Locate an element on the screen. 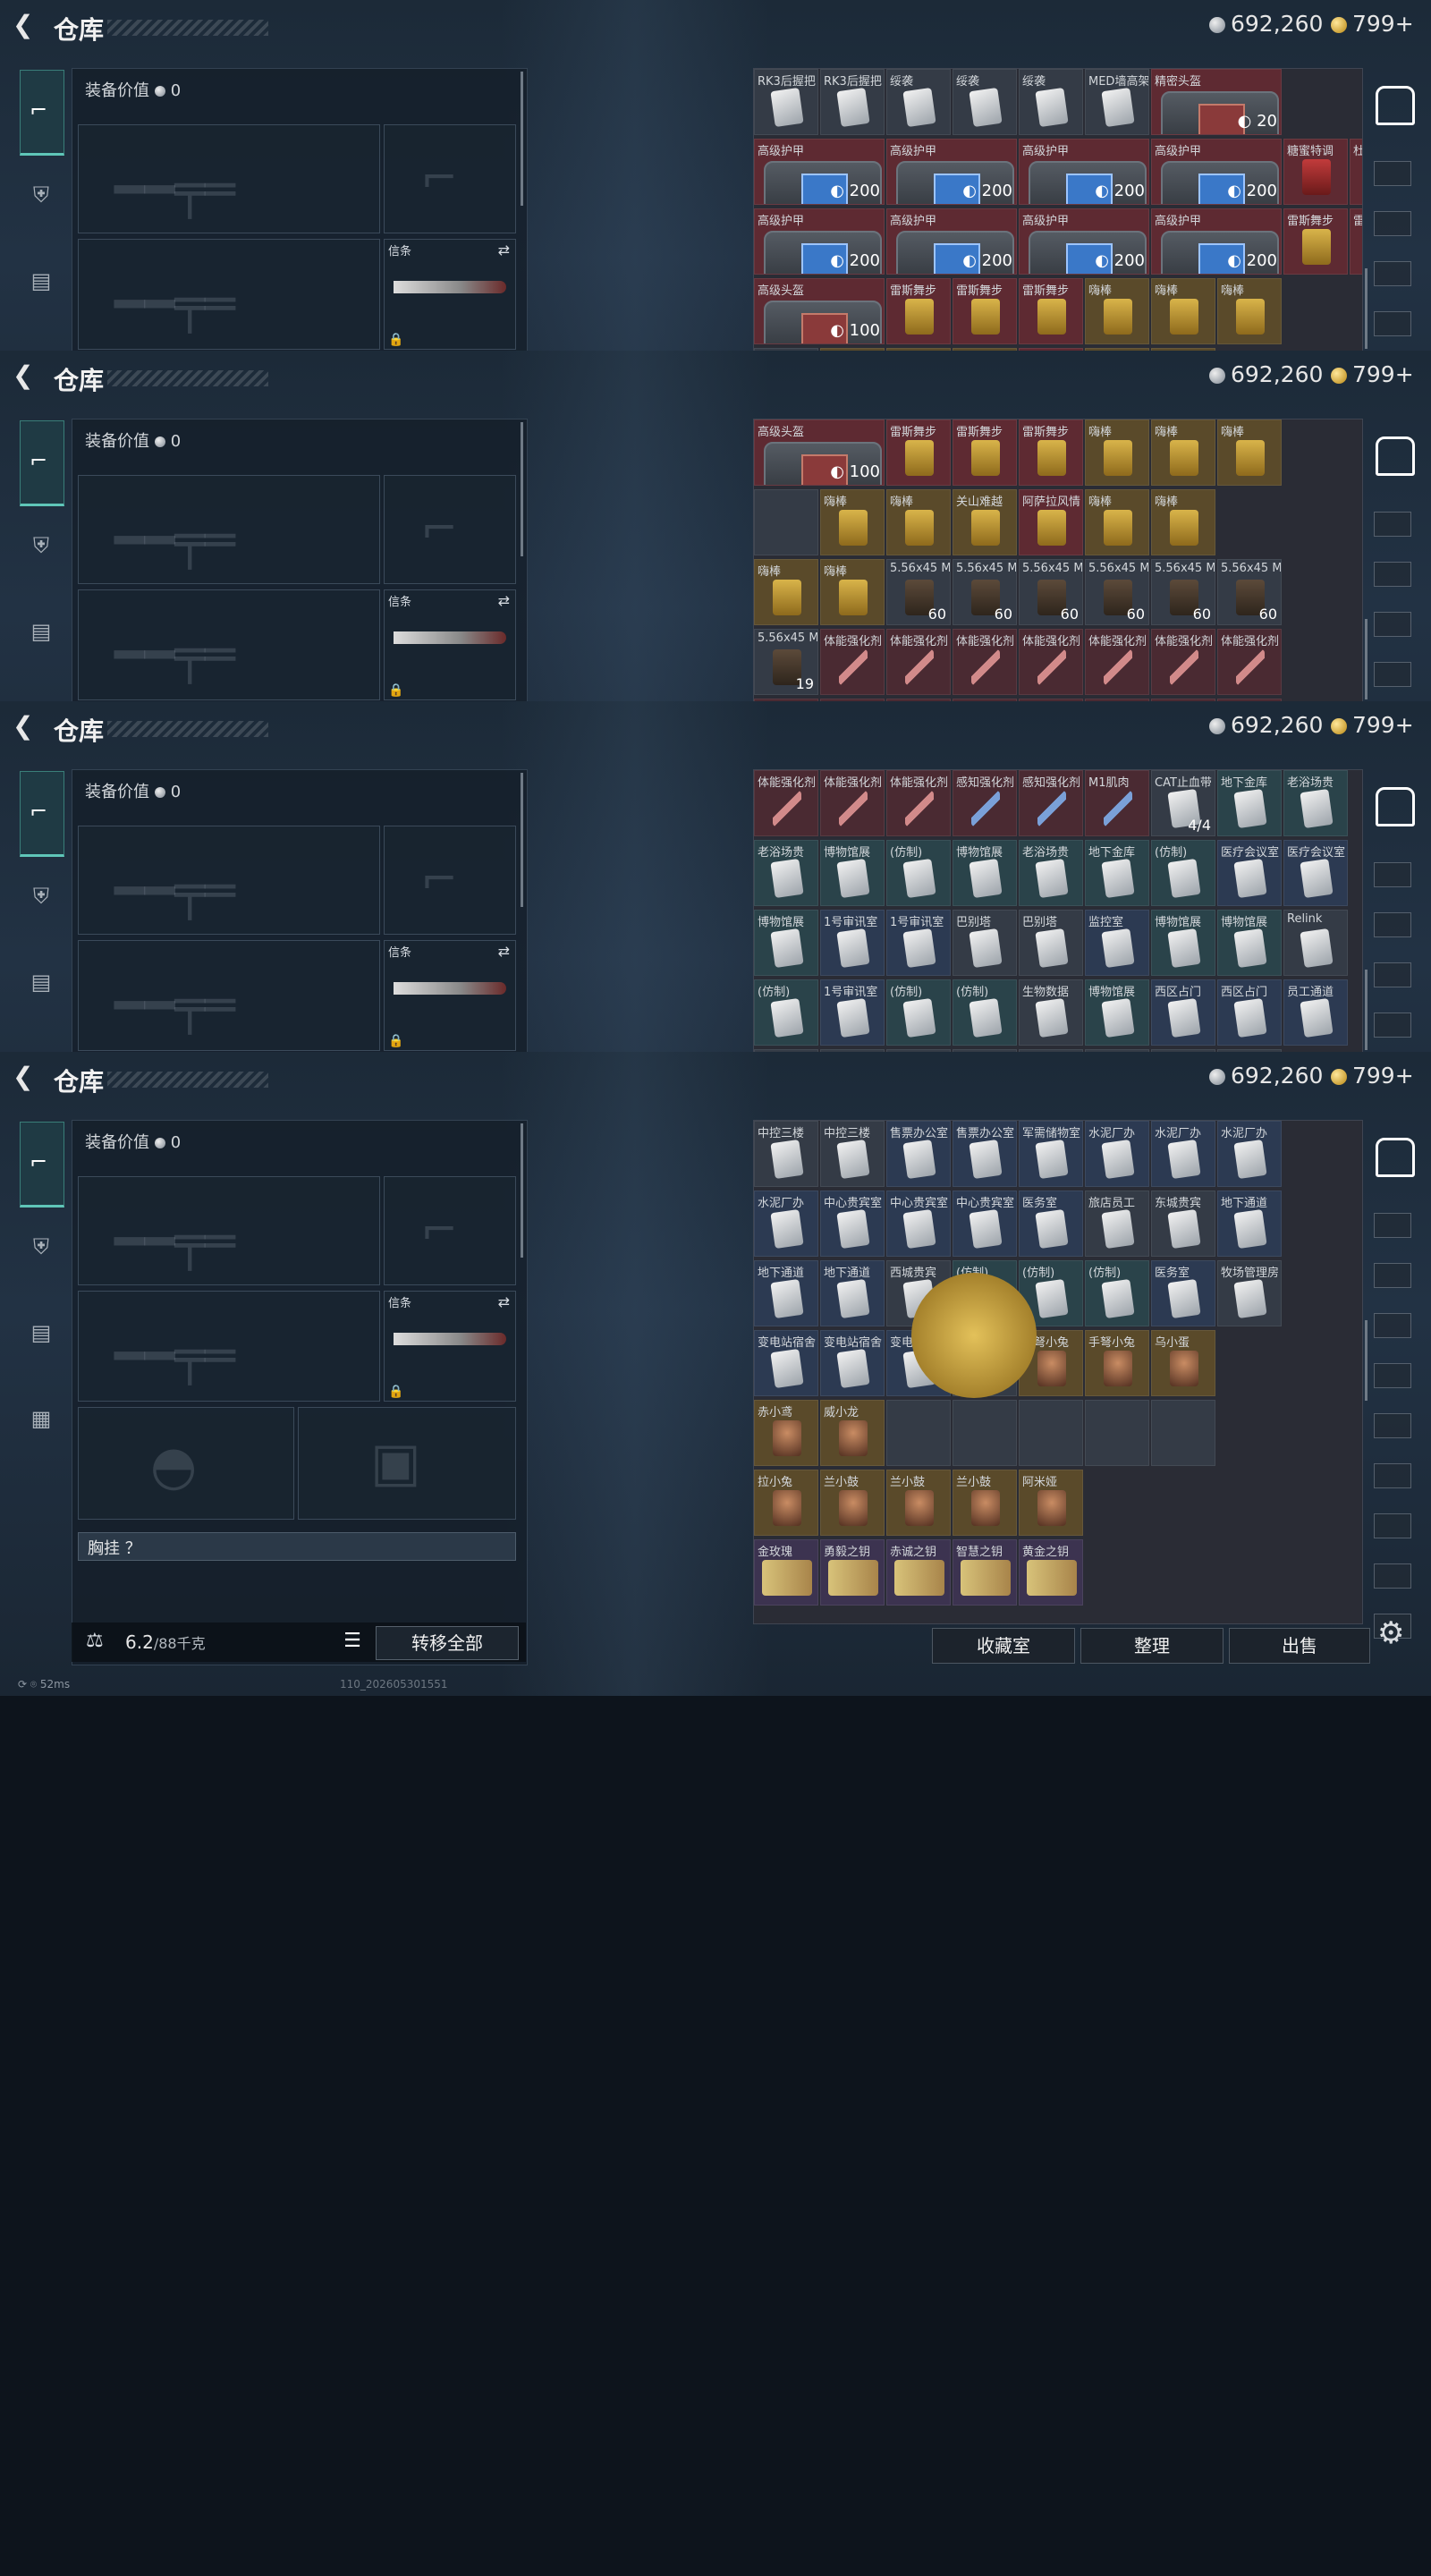 Image resolution: width=1431 pixels, height=2576 pixels. item-cell: CAT止血带 4/4 is located at coordinates (1183, 803).